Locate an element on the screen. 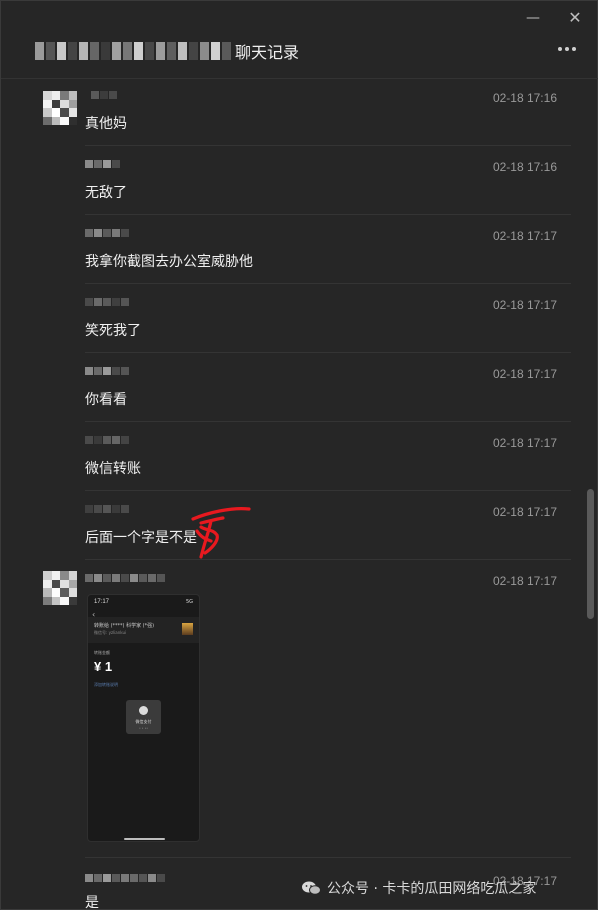 The height and width of the screenshot is (910, 598). pay-button-label: 微信支付 is located at coordinates (143, 721).